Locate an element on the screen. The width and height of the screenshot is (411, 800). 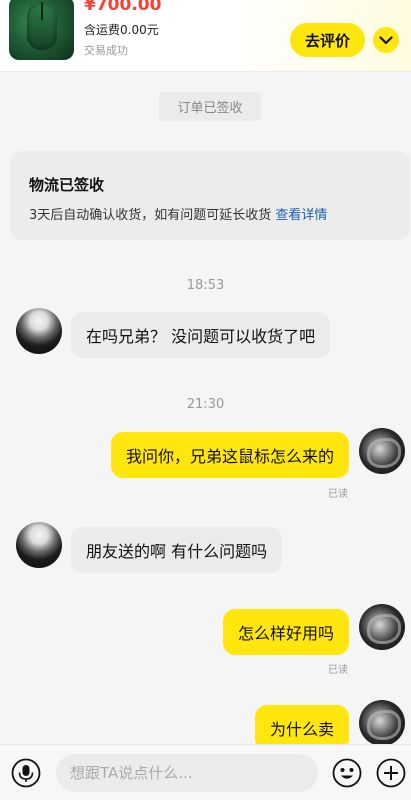
shipping-fee: 含运费0.00元 is located at coordinates (121, 30).